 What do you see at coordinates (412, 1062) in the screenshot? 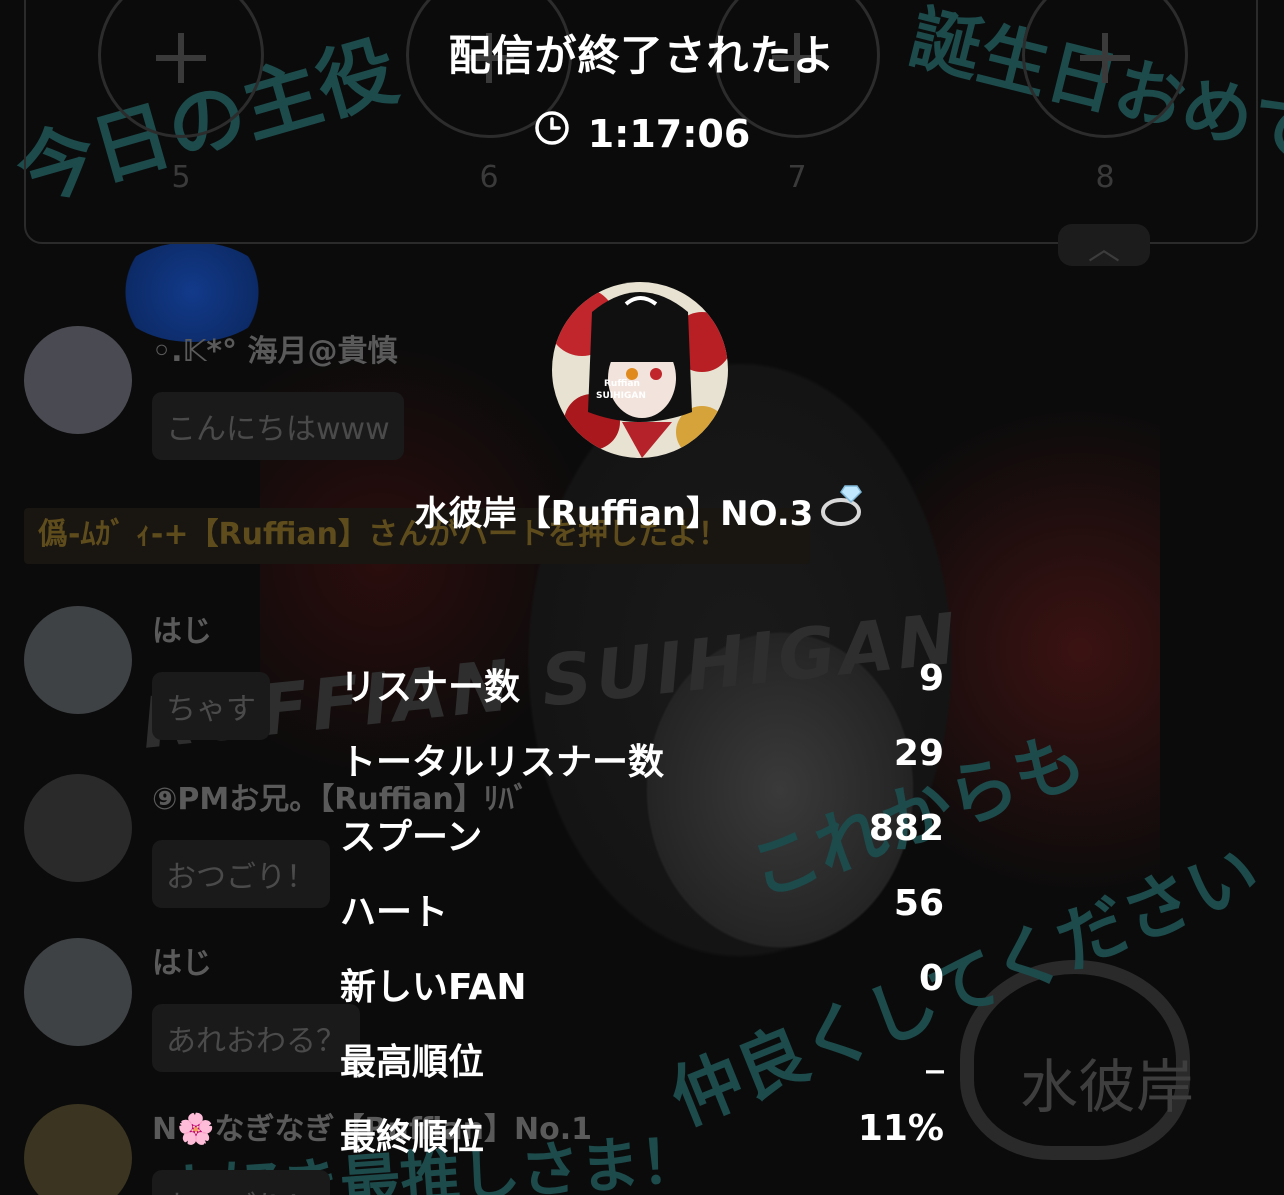
I see `stat-label: 最高順位` at bounding box center [412, 1062].